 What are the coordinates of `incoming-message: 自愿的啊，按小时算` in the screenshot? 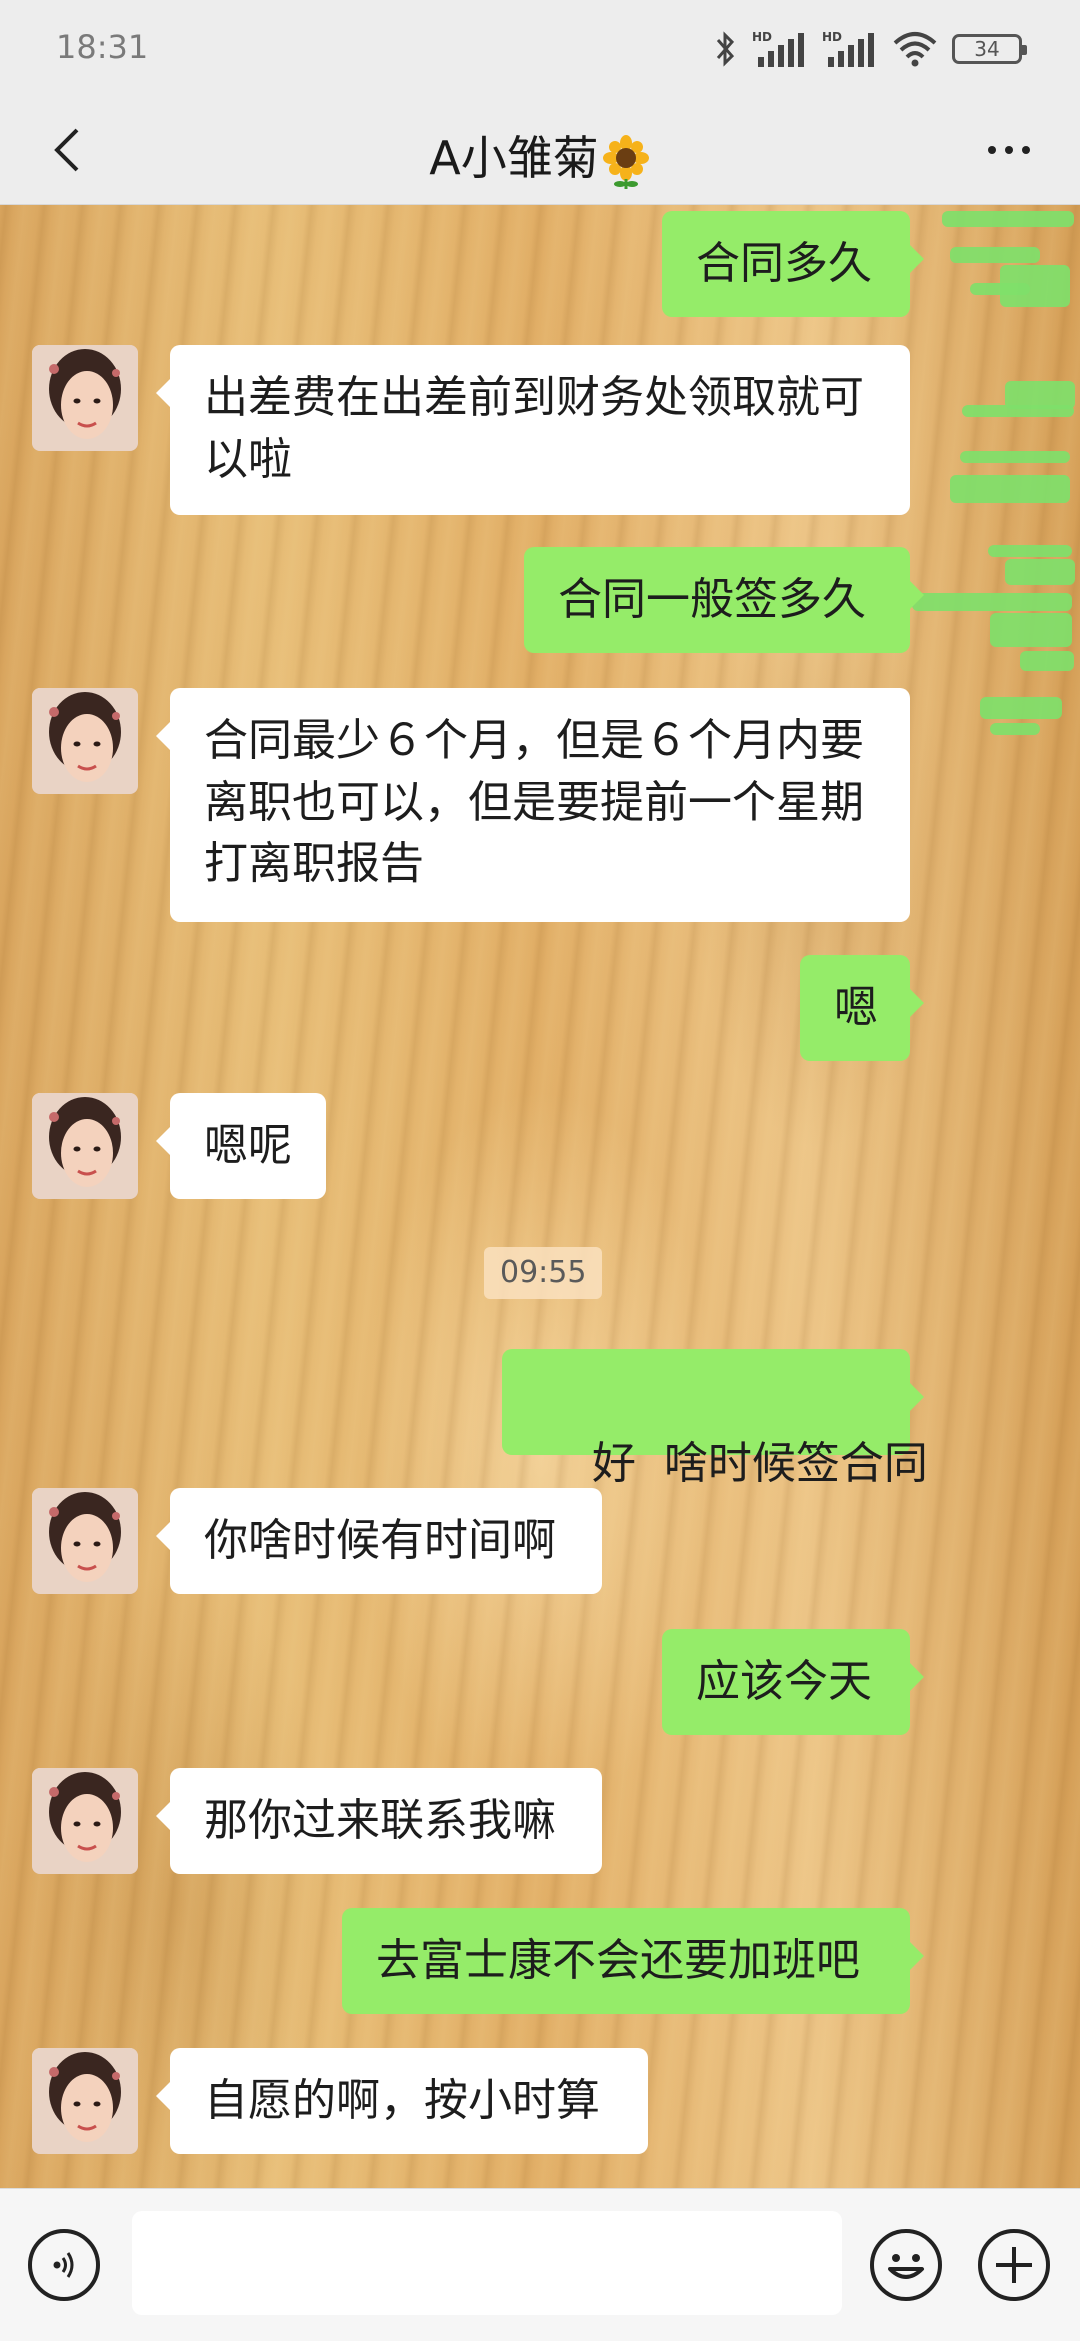 It's located at (402, 2101).